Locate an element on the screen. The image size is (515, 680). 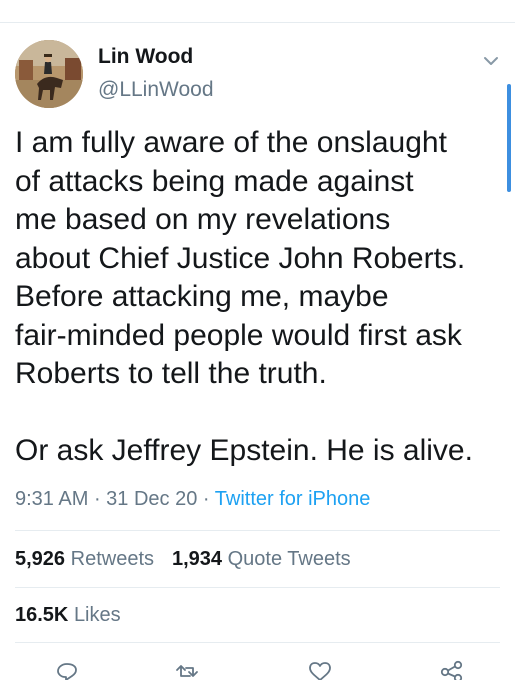
tweet-time: 9:31 AM is located at coordinates (51, 499).